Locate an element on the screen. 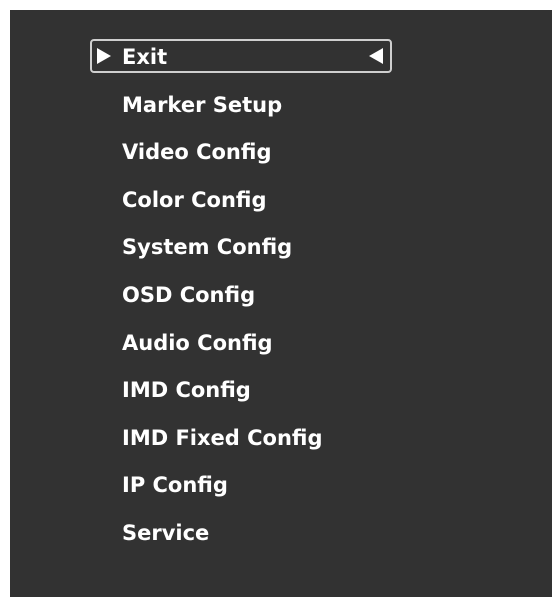  menu-item-imd-fixed-config: IMD Fixed Config is located at coordinates (241, 444).